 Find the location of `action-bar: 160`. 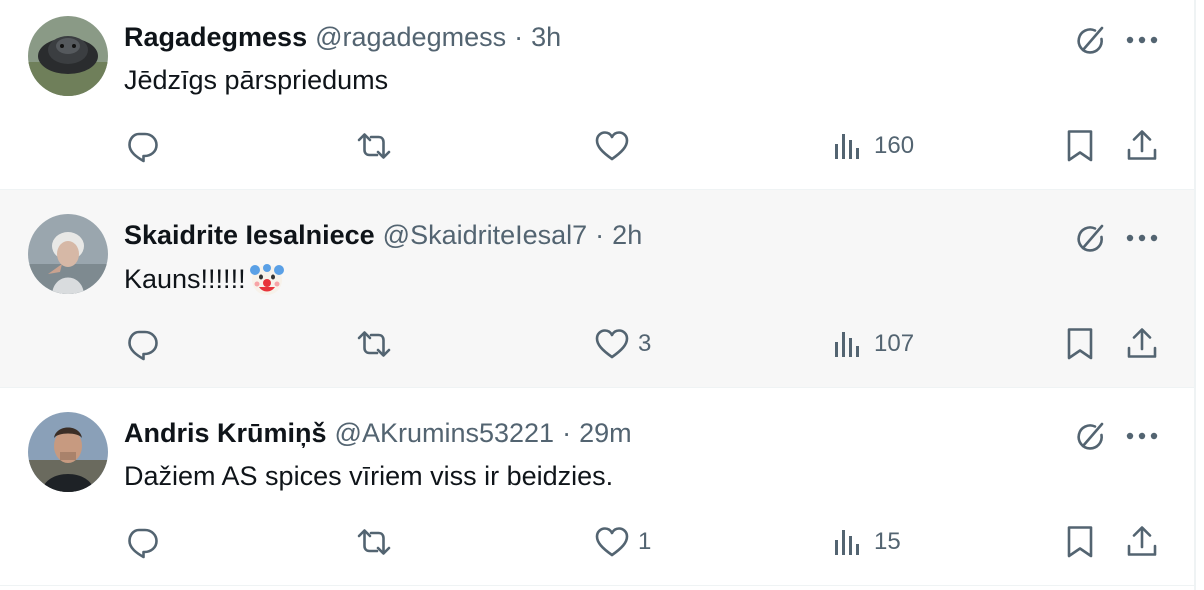

action-bar: 160 is located at coordinates (644, 146).